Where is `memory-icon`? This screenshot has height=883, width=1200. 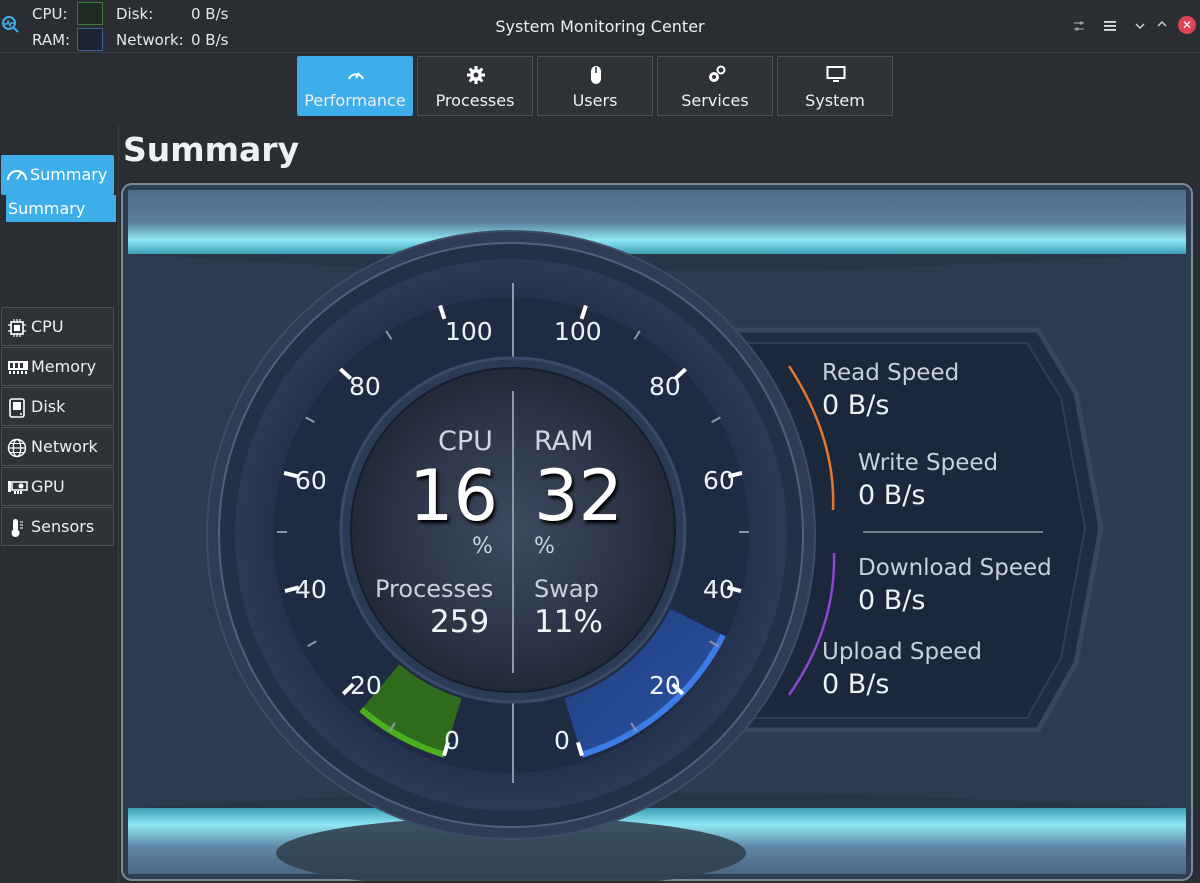
memory-icon is located at coordinates (18, 367).